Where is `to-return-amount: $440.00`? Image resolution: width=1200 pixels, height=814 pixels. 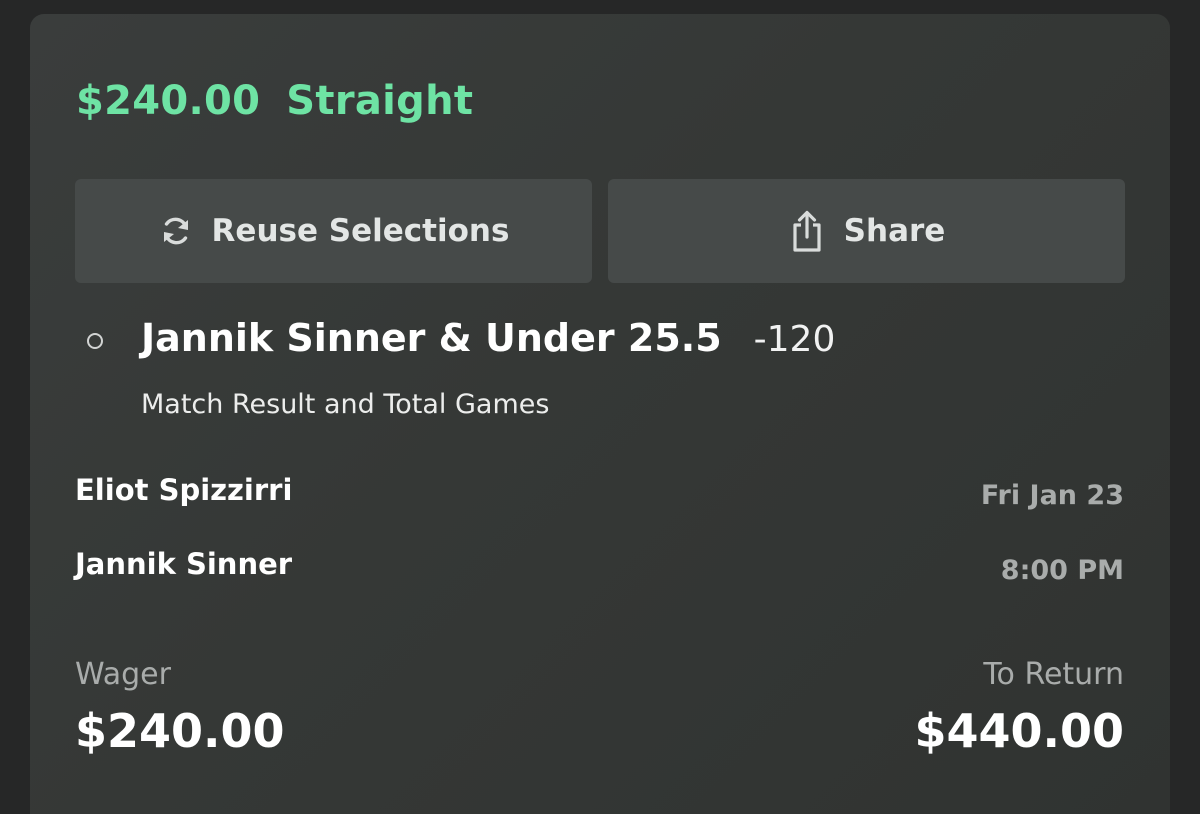
to-return-amount: $440.00 is located at coordinates (1019, 731).